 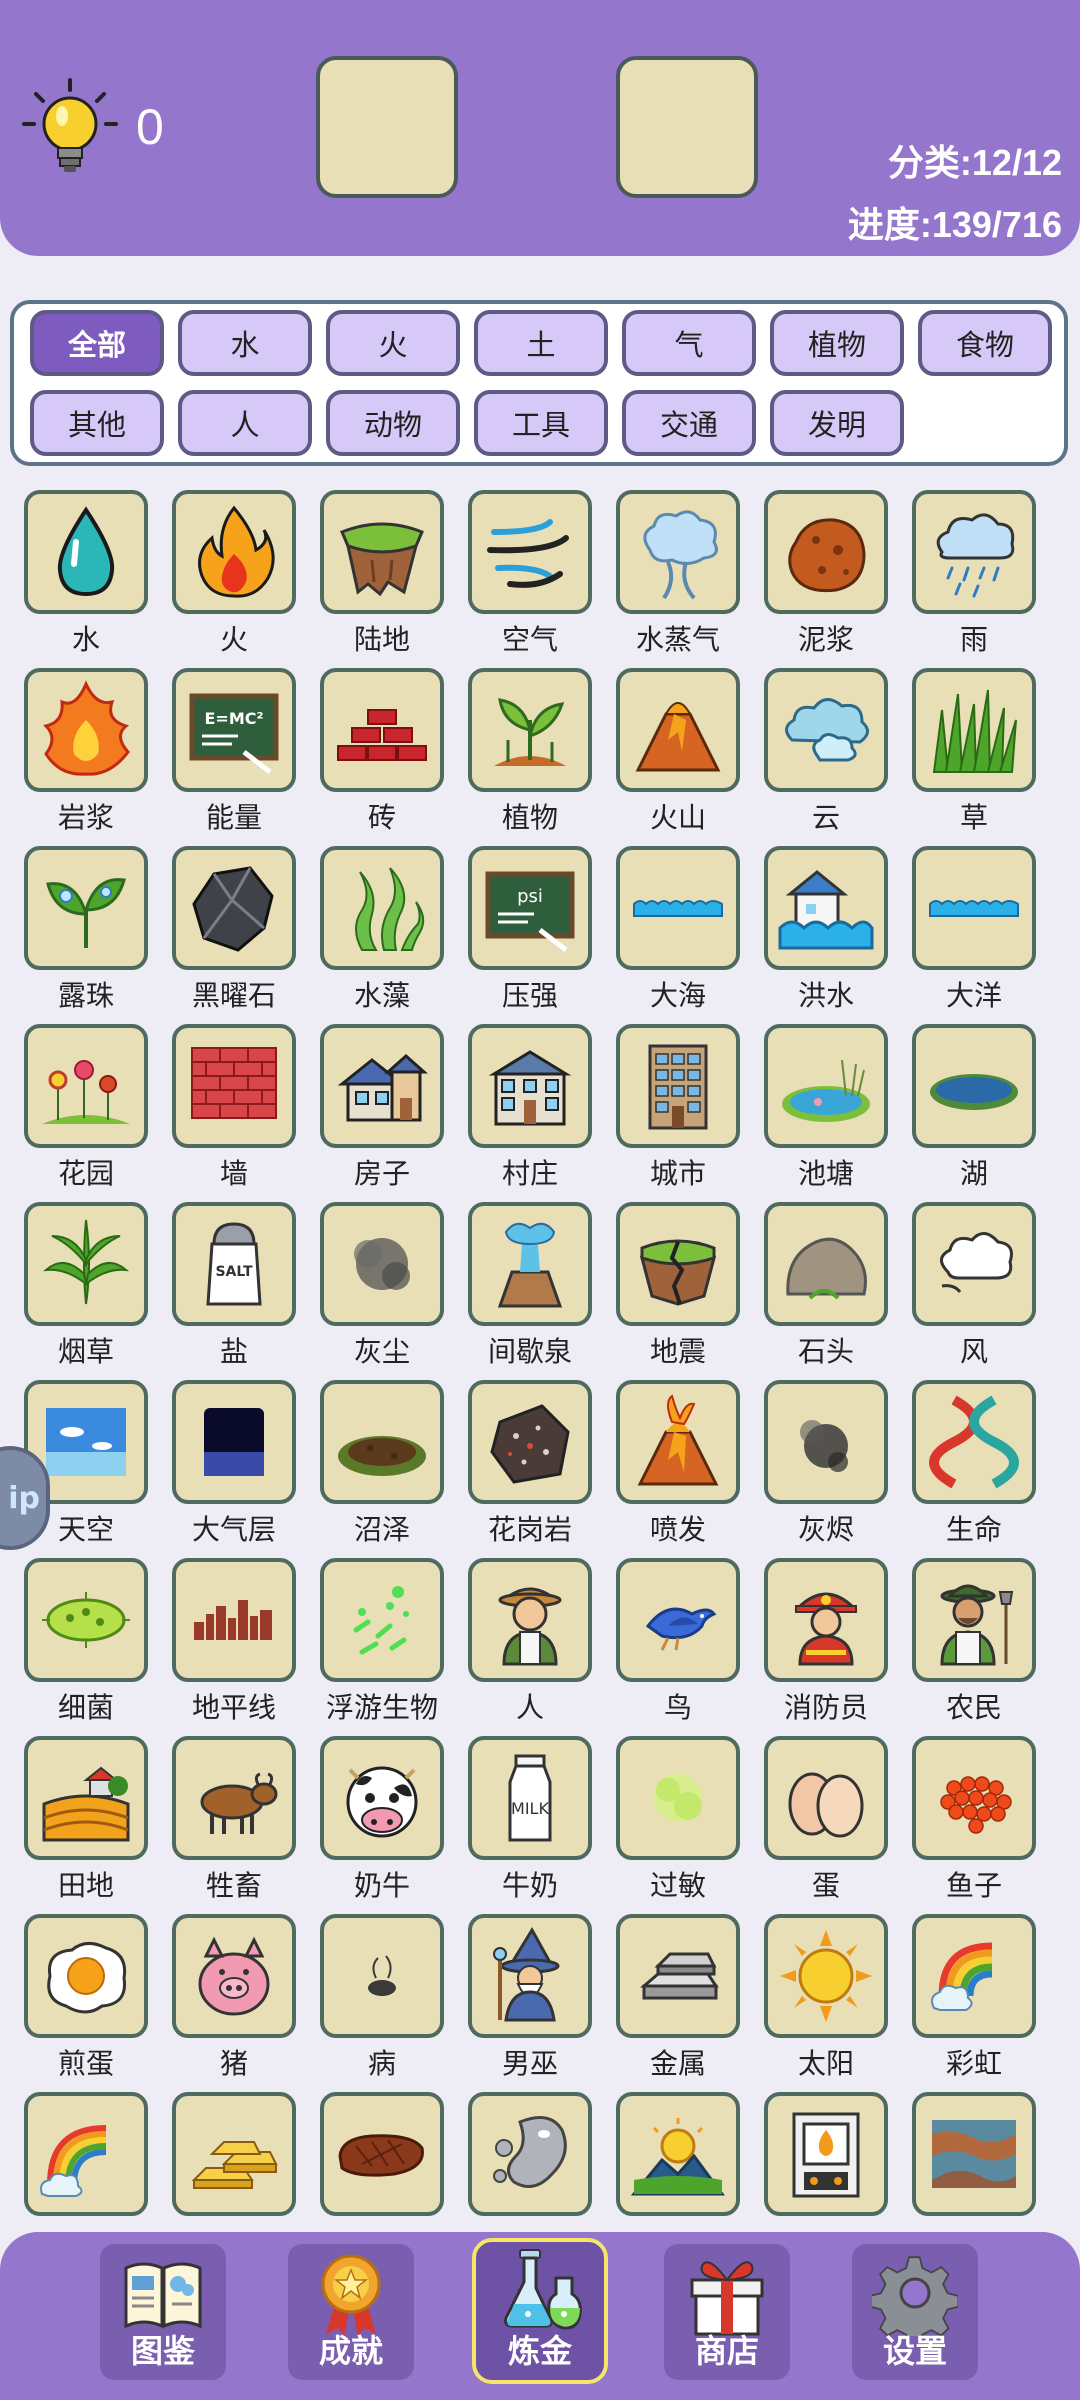 I want to click on element-tile: psi, so click(x=530, y=908).